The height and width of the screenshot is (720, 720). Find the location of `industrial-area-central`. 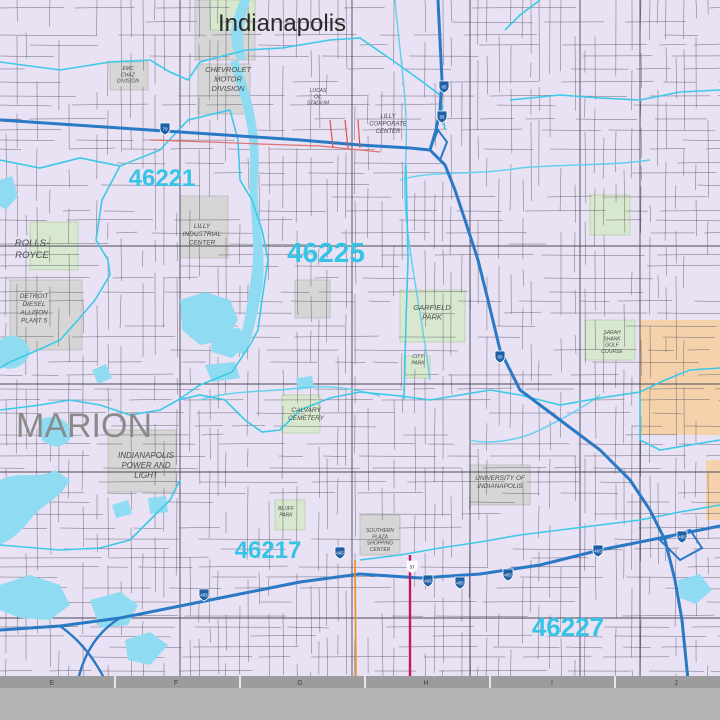

industrial-area-central is located at coordinates (312, 299).